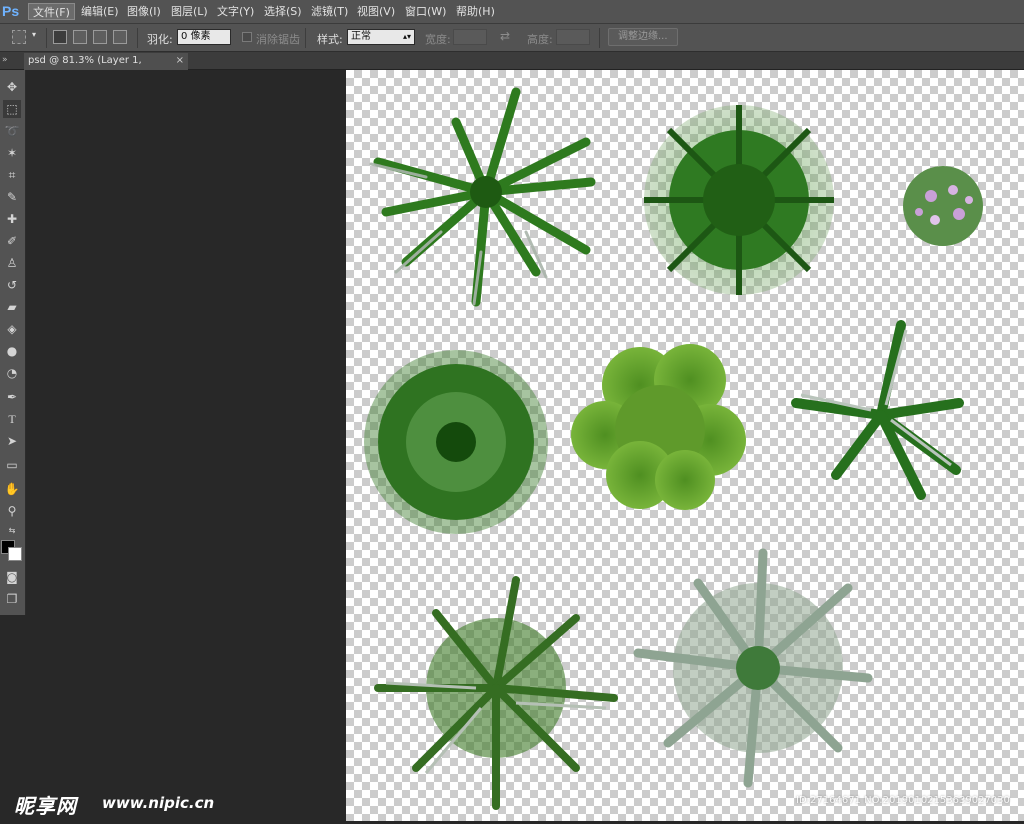  I want to click on add-to-selection-icon, so click(80, 37).